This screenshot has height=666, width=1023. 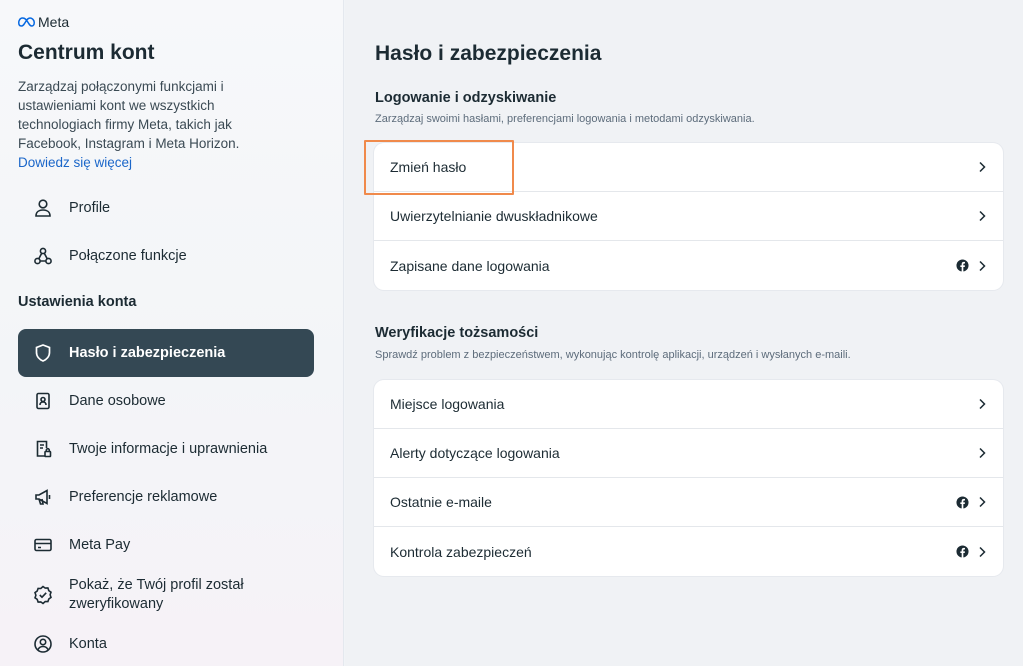 I want to click on sidebar-item-label: Meta Pay, so click(x=100, y=545).